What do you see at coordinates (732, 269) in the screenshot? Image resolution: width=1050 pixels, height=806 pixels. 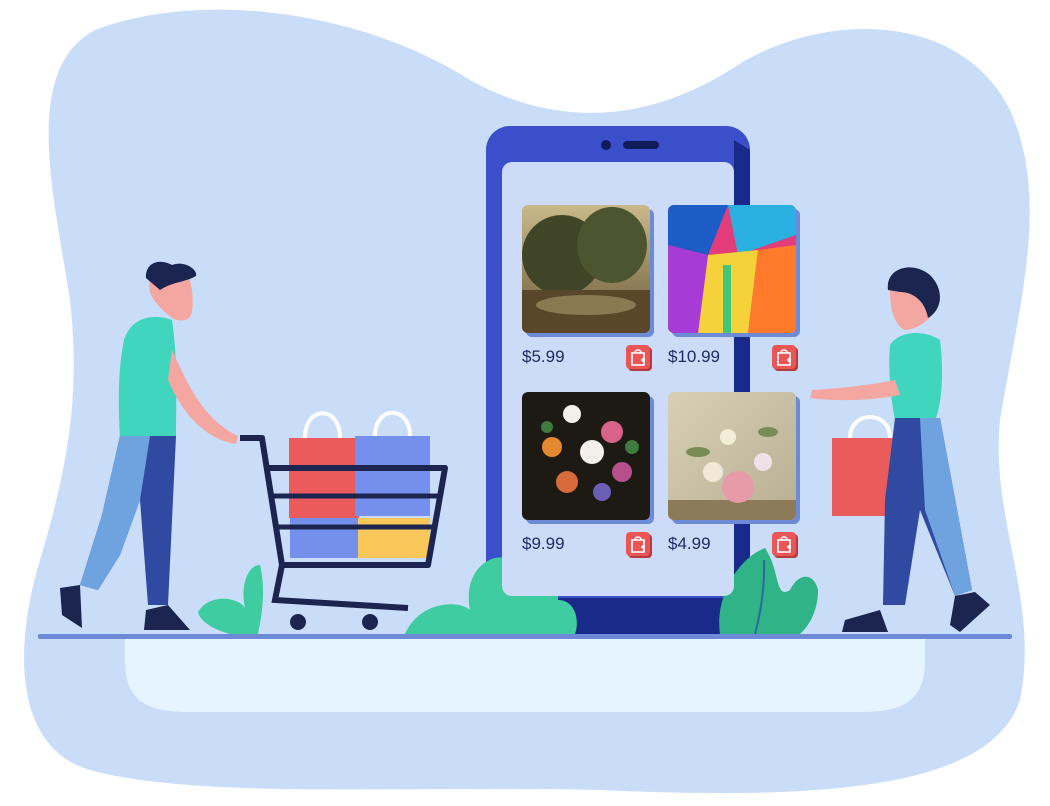 I see `colorful-abstract-painting` at bounding box center [732, 269].